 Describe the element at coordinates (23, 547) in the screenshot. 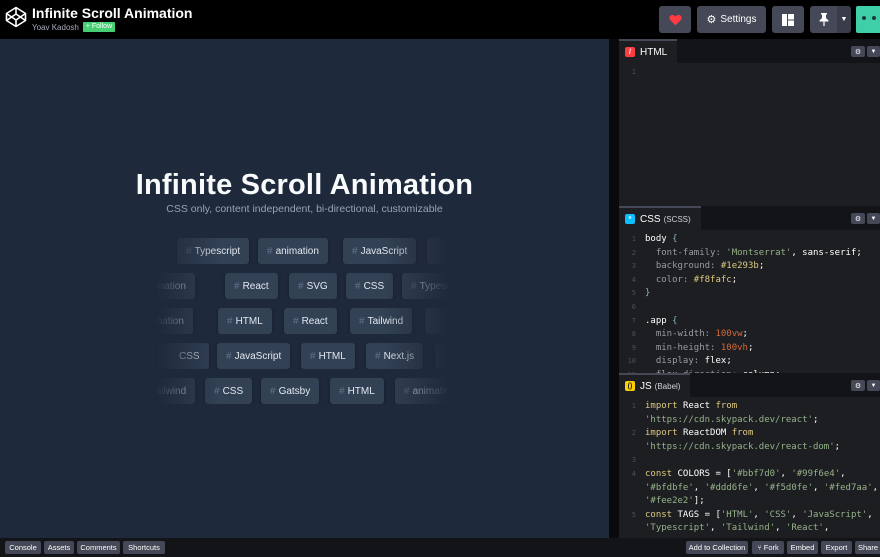

I see `console-button: Console` at that location.